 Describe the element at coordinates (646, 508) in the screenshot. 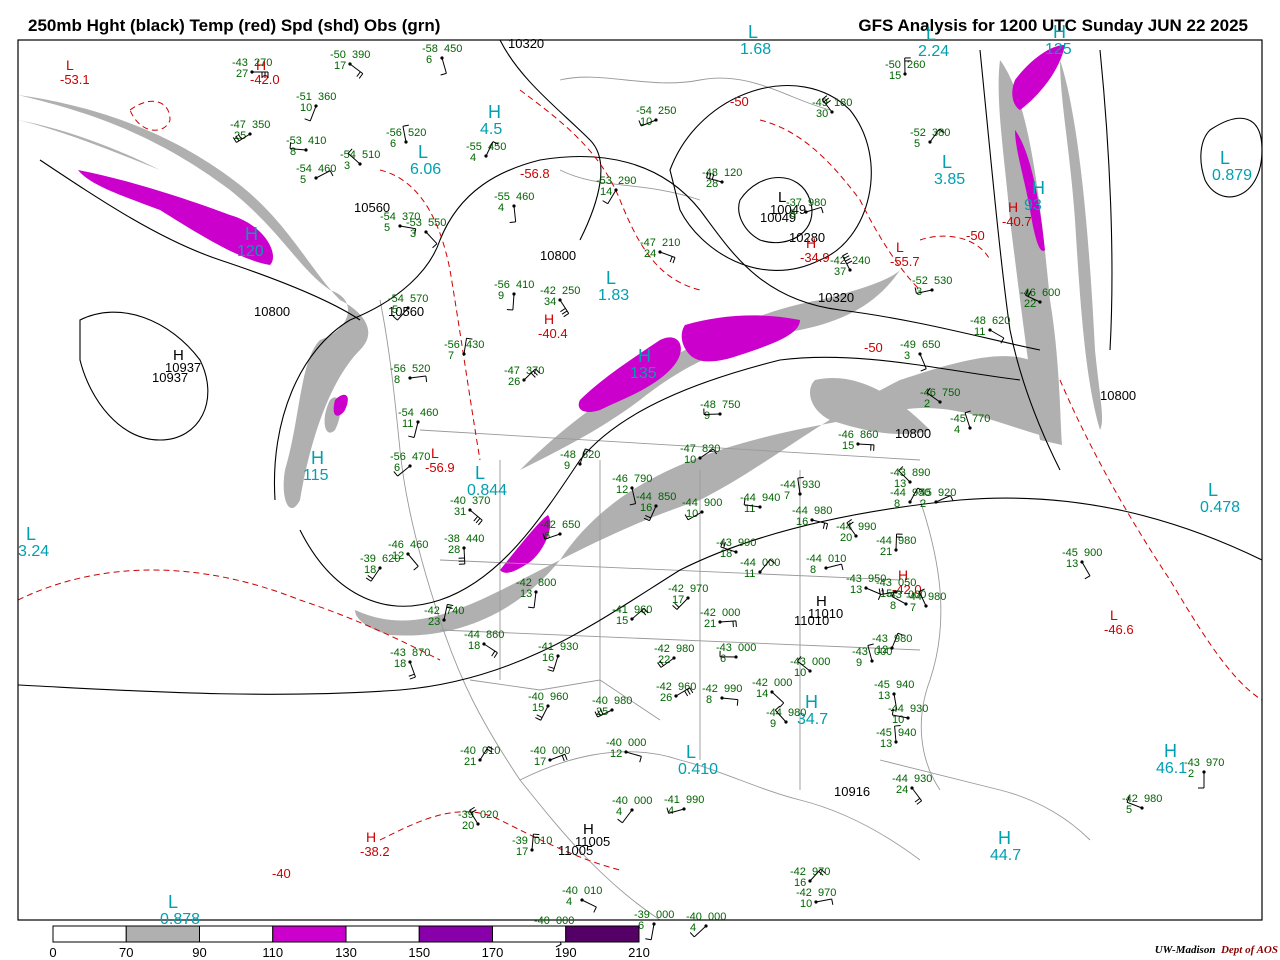

I see `obs-dewpoint: 16` at that location.